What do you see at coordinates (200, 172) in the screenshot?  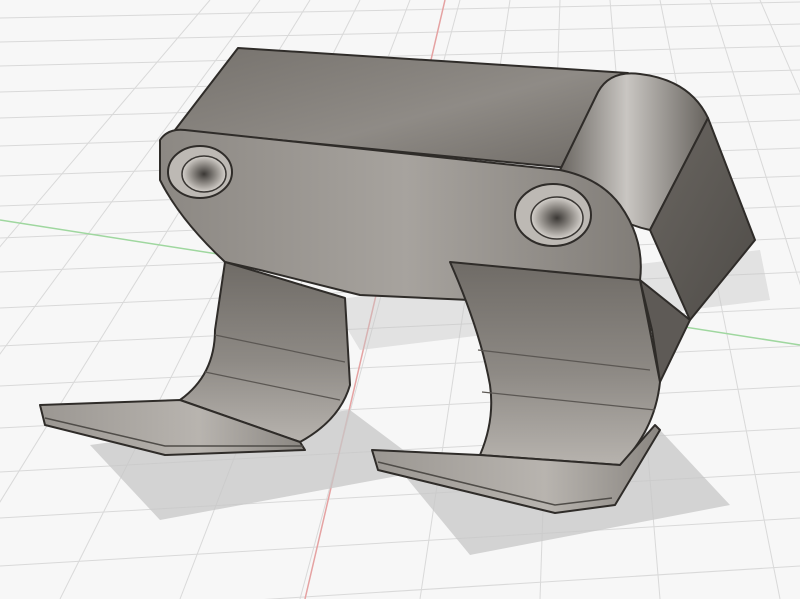 I see `screw-hole-left` at bounding box center [200, 172].